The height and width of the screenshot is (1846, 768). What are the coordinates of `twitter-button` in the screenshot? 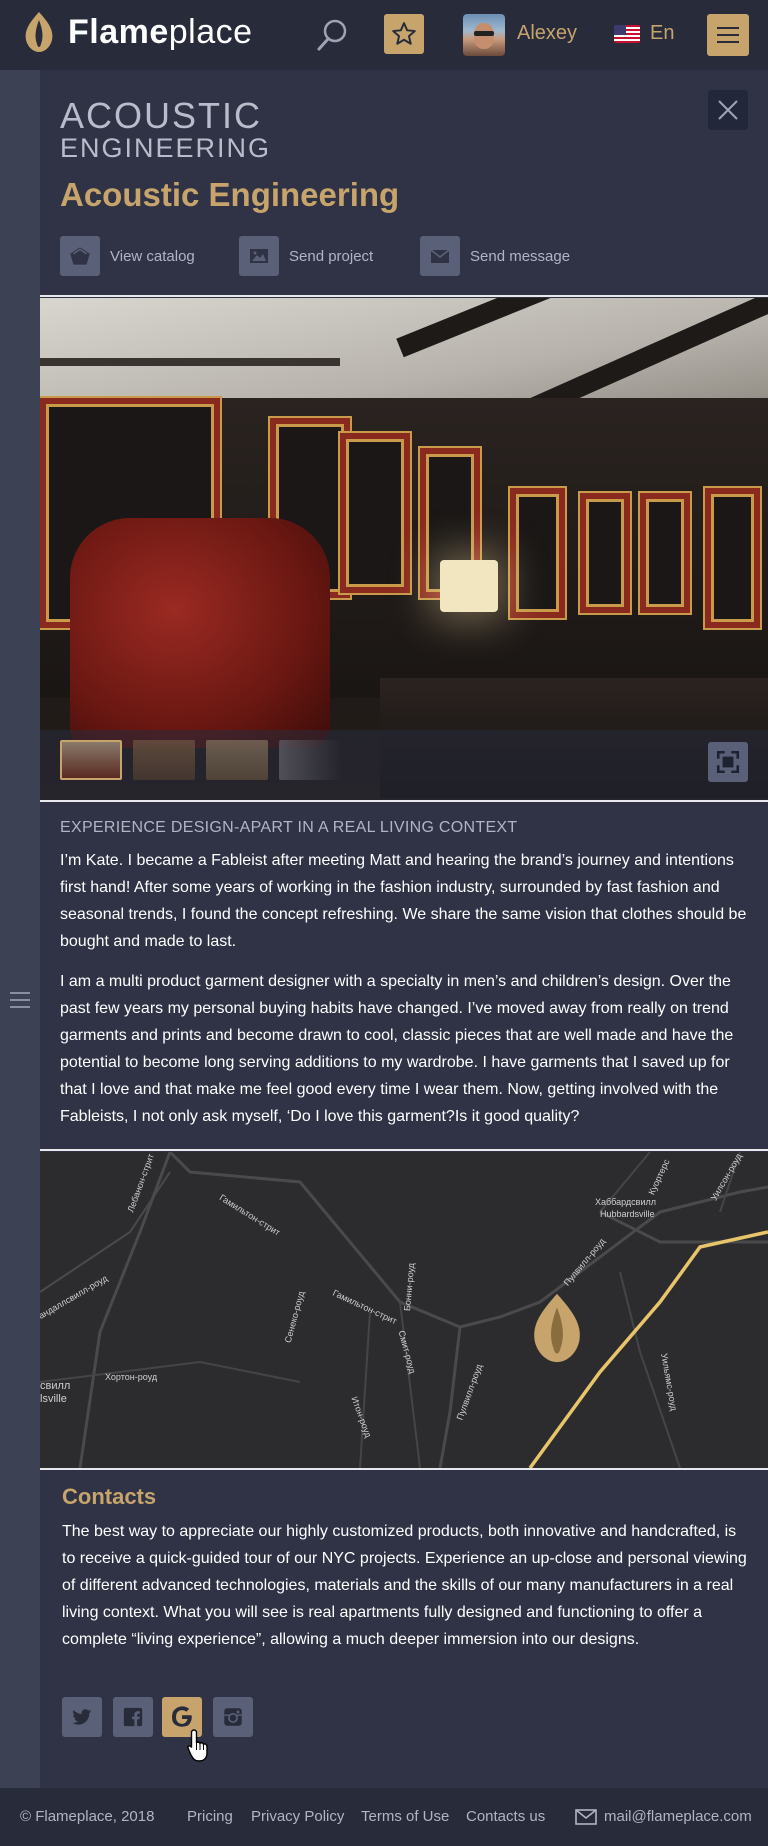 It's located at (82, 1717).